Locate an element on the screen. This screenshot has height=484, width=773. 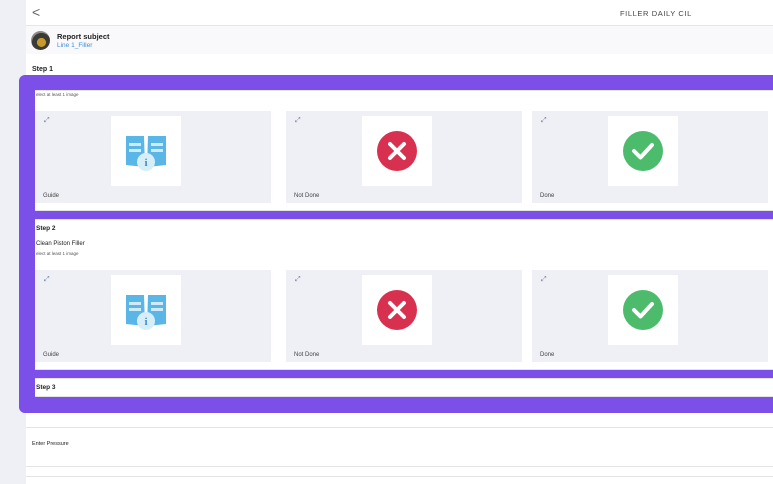
step-2-option-guide: ⤢ i Guide is located at coordinates (153, 316).